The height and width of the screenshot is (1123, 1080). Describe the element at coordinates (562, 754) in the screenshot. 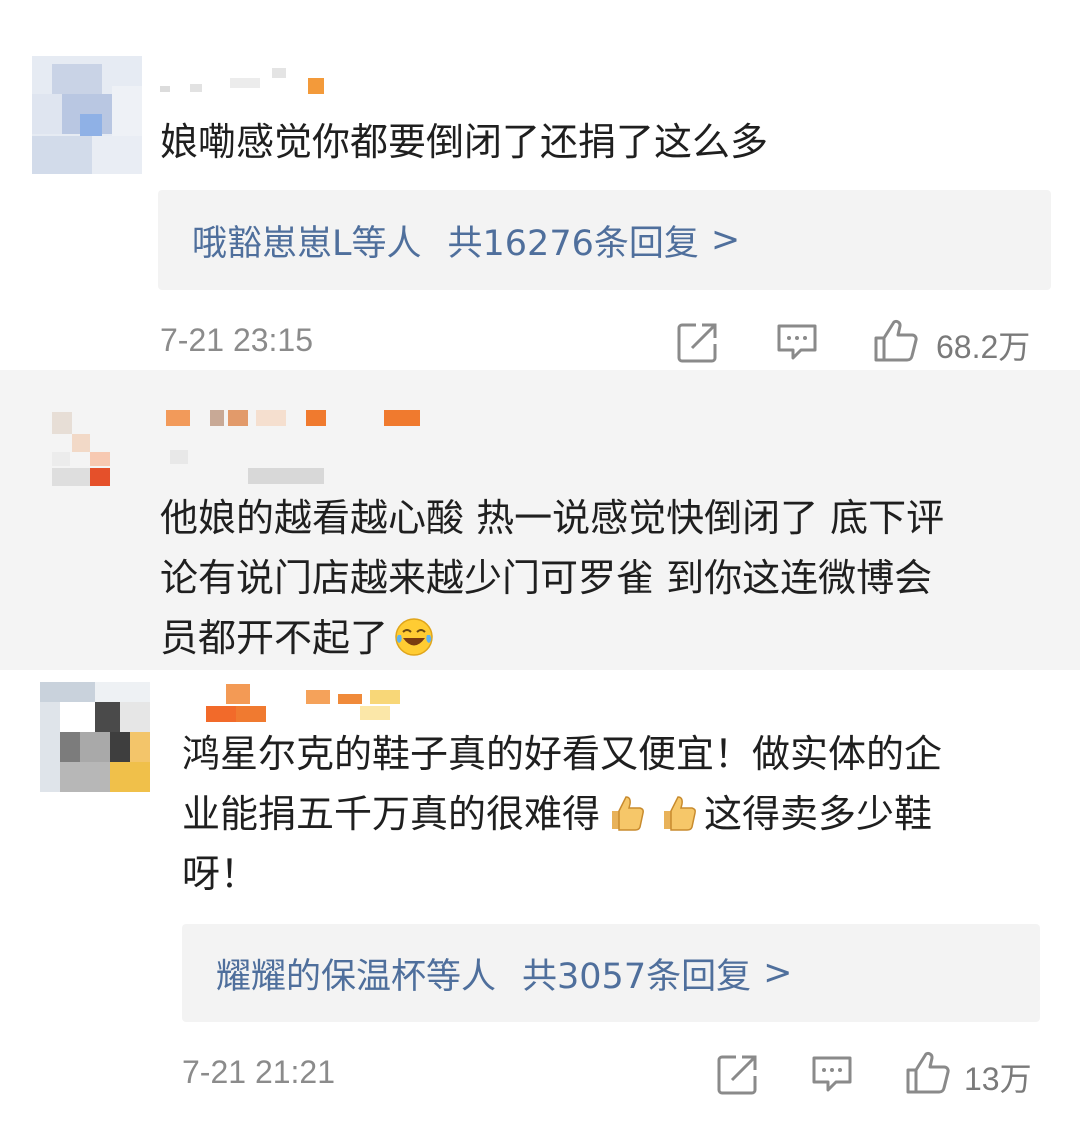

I see `comment-text-line: 鸿星尔克的鞋子真的好看又便宜！做实体的企` at that location.